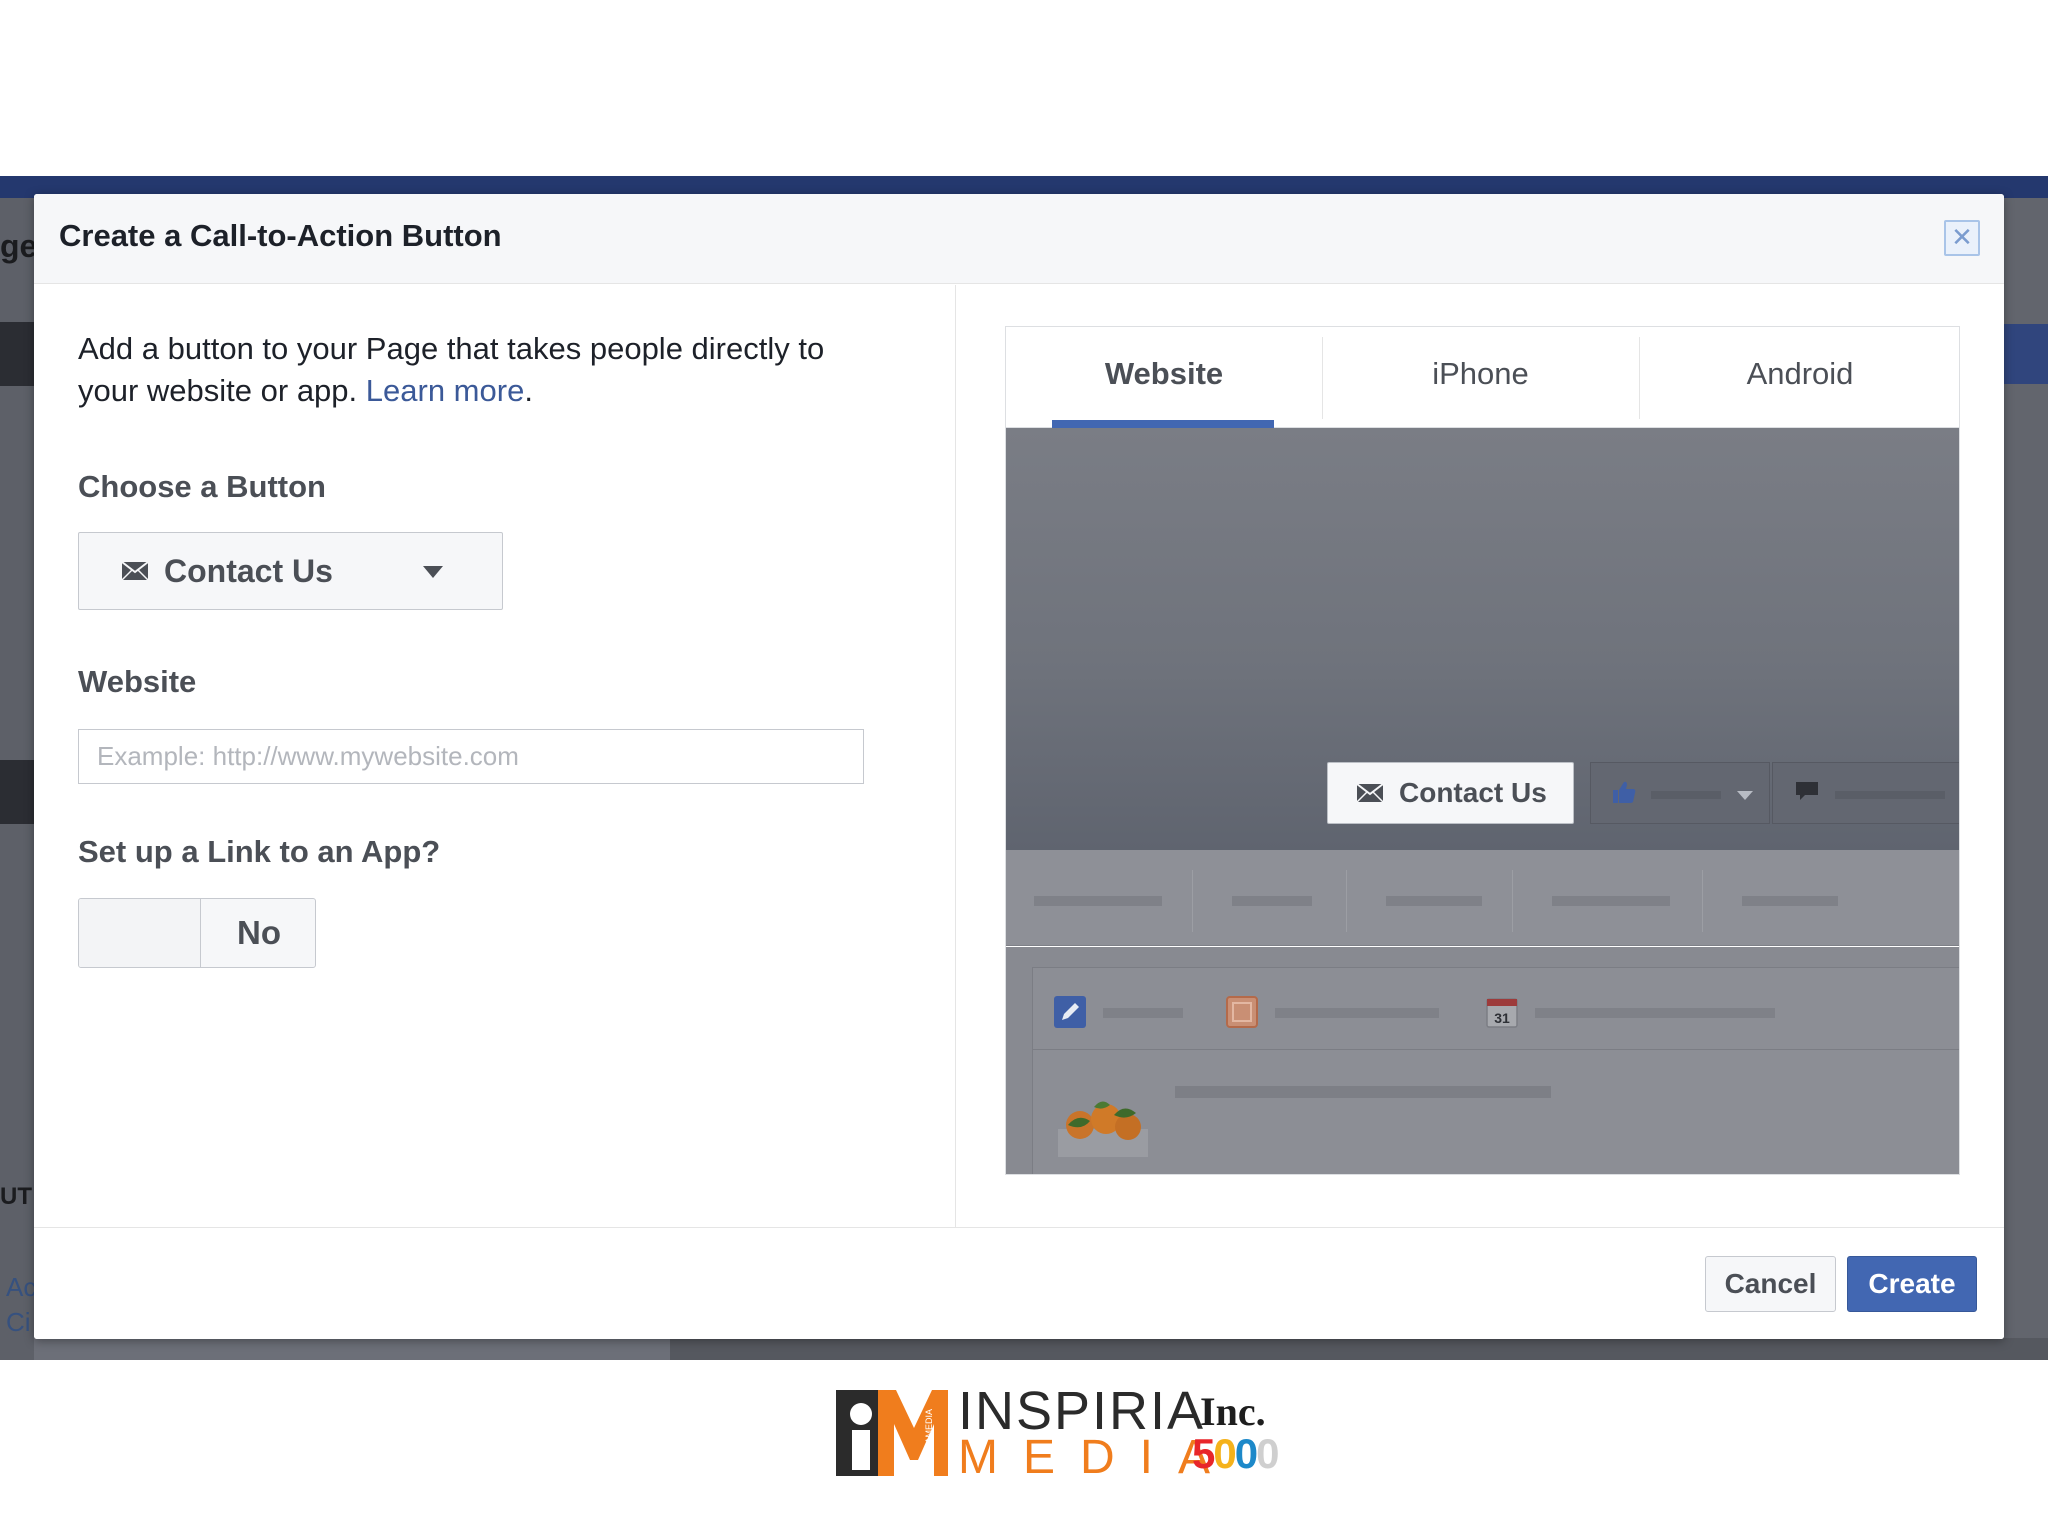 The width and height of the screenshot is (2048, 1536). I want to click on inc-5000-digit: 5, so click(1203, 1453).